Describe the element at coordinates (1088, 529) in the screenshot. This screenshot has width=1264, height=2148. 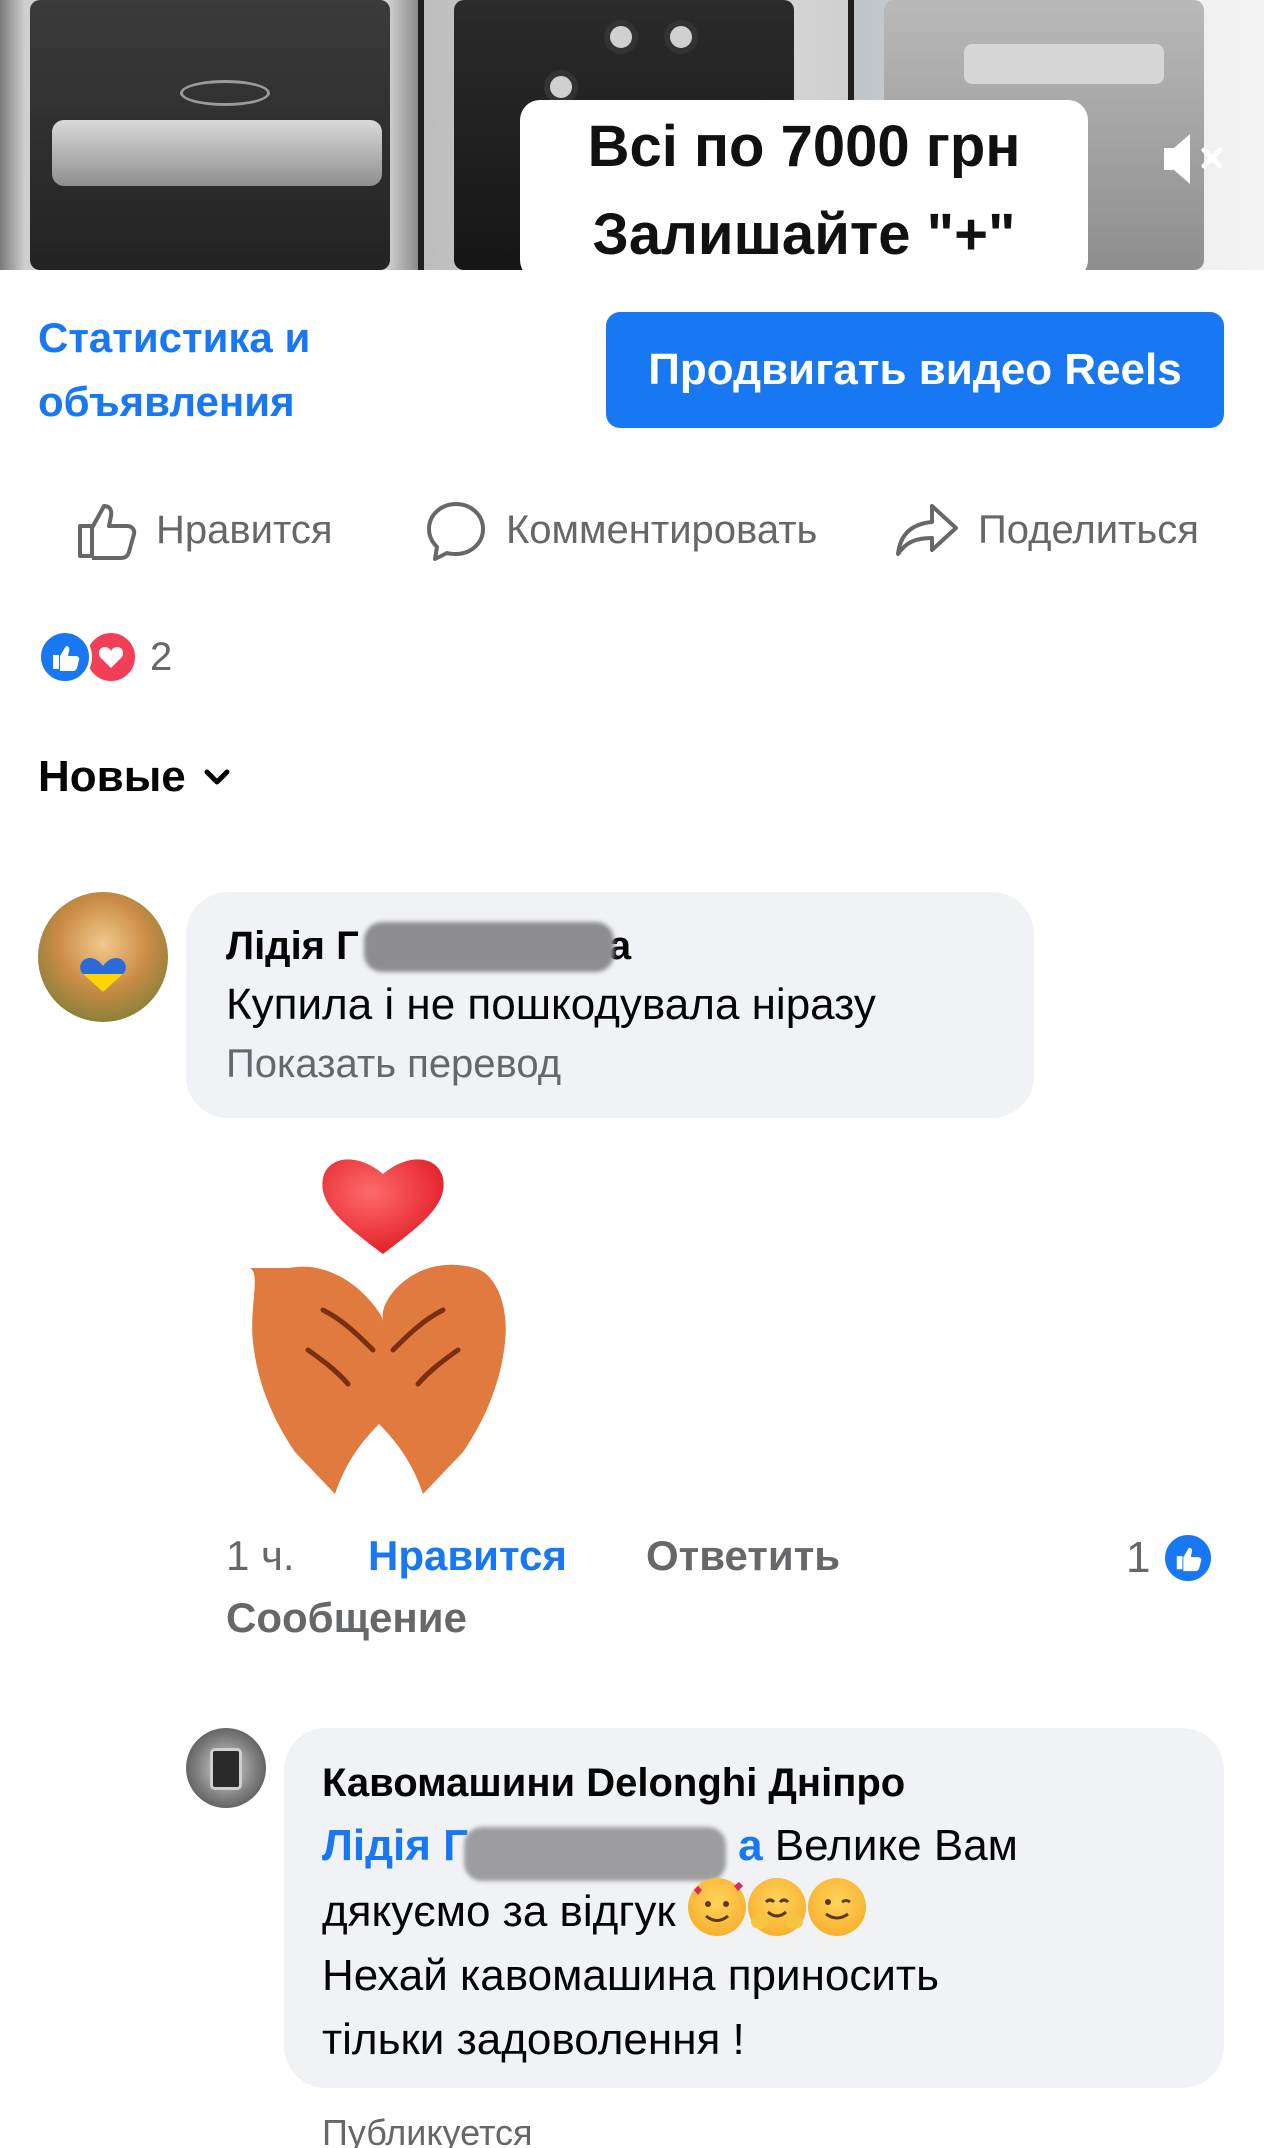
I see `share-label: Поделиться` at that location.